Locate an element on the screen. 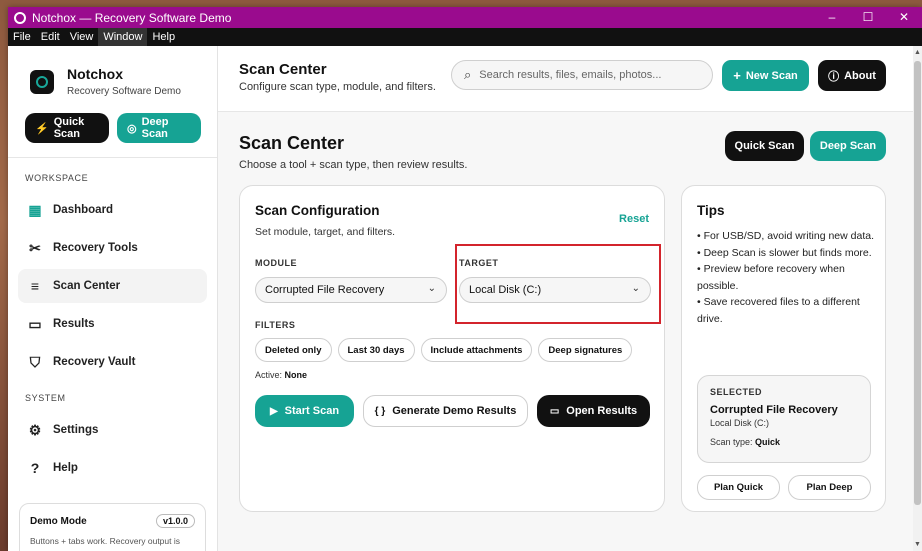 The image size is (922, 551). folder-open-icon: ▭ is located at coordinates (554, 411).